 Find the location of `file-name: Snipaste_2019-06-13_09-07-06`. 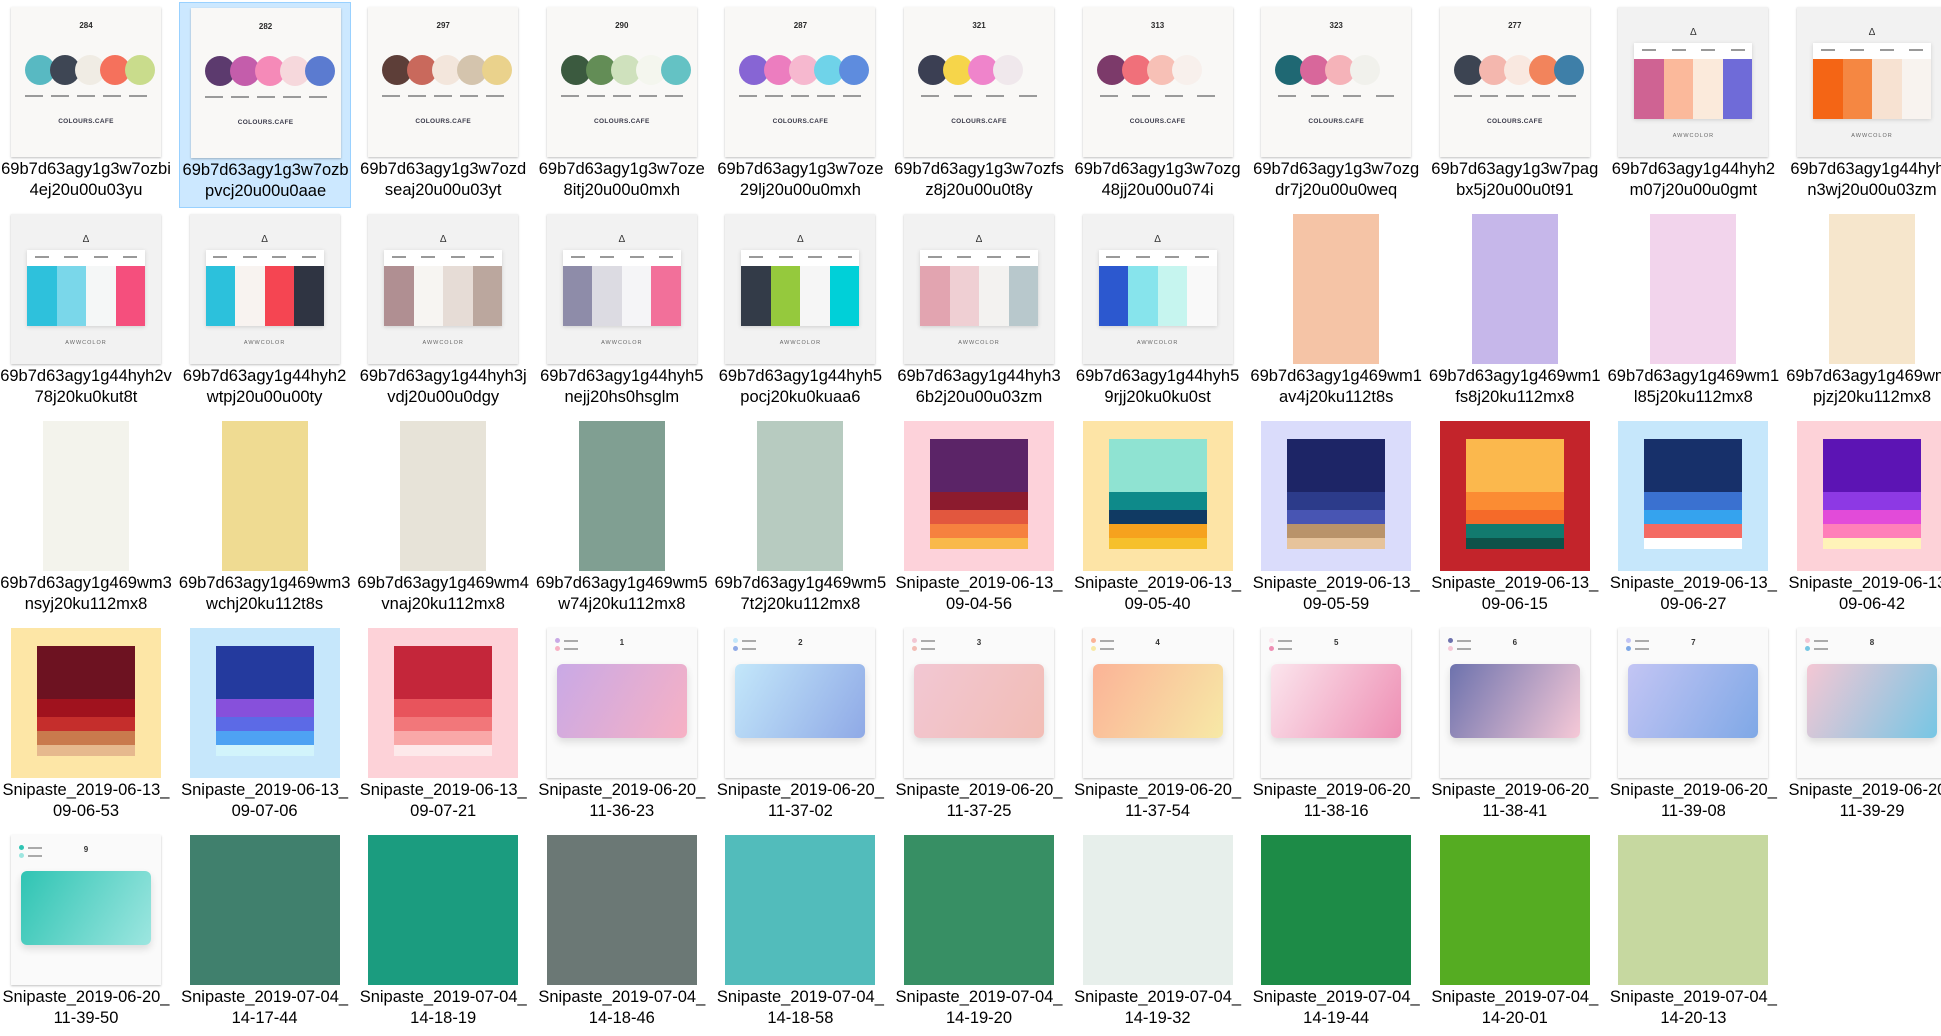

file-name: Snipaste_2019-06-13_09-07-06 is located at coordinates (265, 801).